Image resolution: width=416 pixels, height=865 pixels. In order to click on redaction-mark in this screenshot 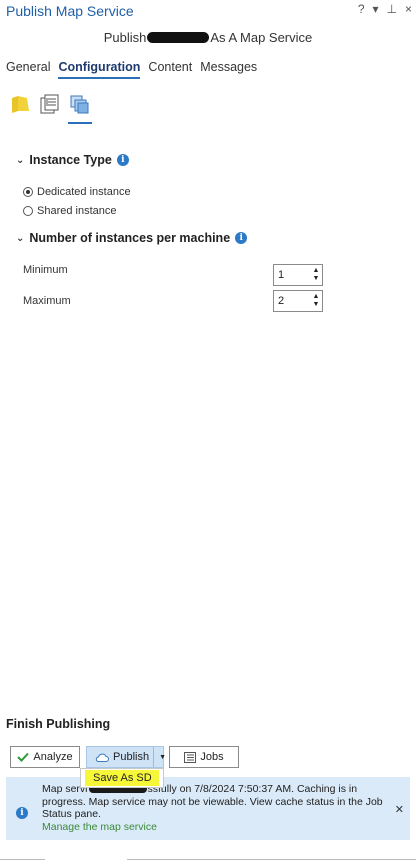, I will do `click(178, 37)`.